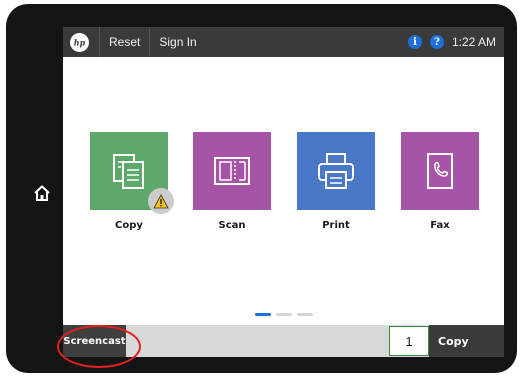 Image resolution: width=523 pixels, height=377 pixels. Describe the element at coordinates (124, 42) in the screenshot. I see `reset-button: Reset` at that location.